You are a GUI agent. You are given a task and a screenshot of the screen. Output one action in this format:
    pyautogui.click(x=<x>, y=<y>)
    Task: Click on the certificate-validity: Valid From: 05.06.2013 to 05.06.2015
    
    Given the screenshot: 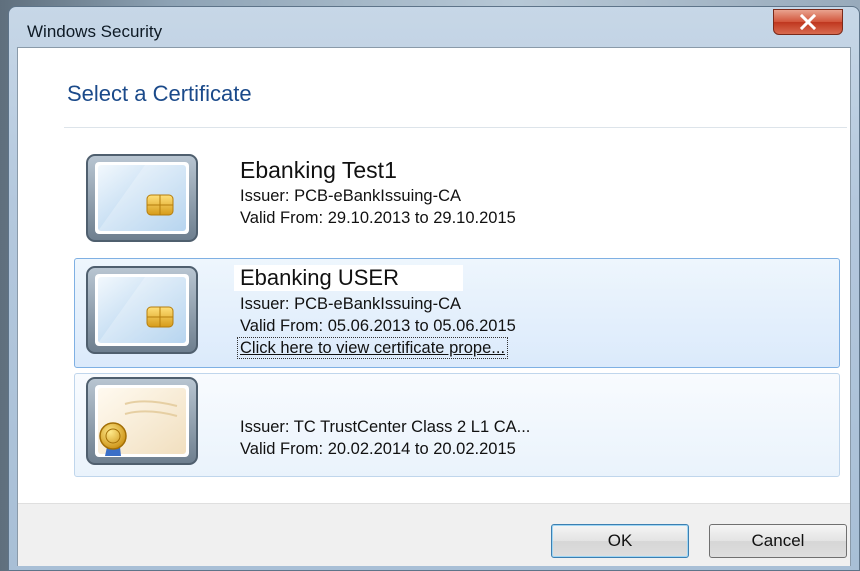 What is the action you would take?
    pyautogui.click(x=378, y=326)
    